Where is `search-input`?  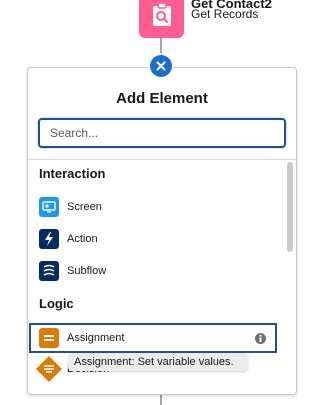 search-input is located at coordinates (162, 133).